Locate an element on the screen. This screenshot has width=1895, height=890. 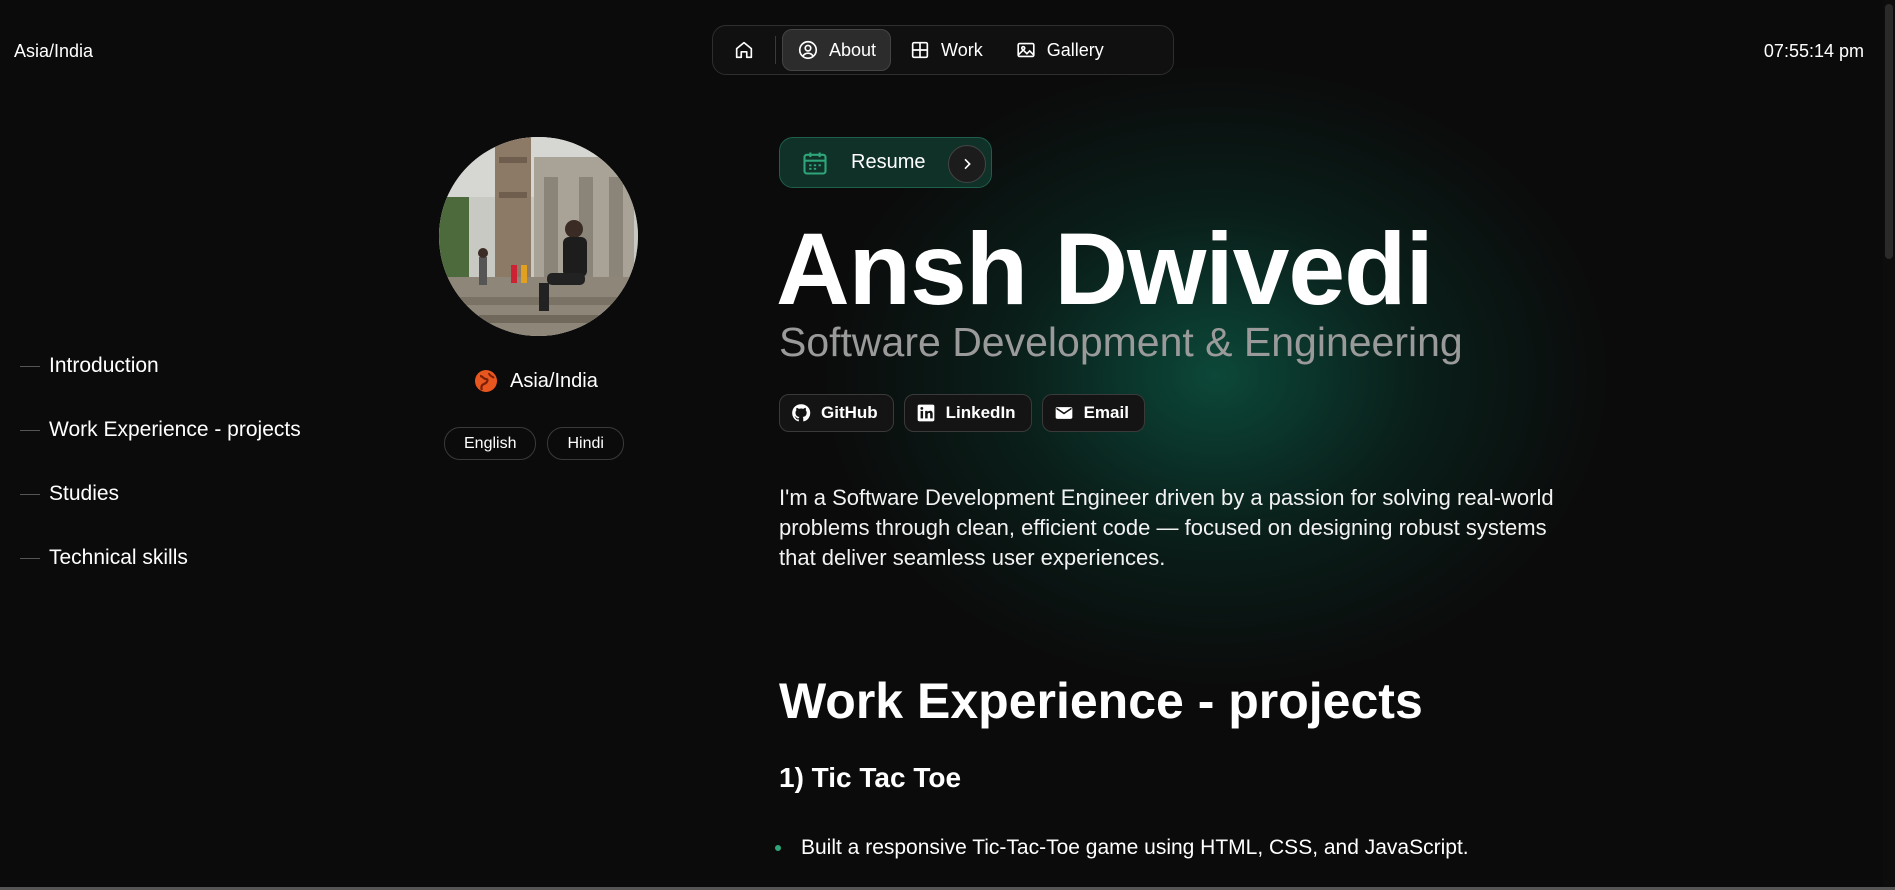
nav-divider is located at coordinates (775, 50).